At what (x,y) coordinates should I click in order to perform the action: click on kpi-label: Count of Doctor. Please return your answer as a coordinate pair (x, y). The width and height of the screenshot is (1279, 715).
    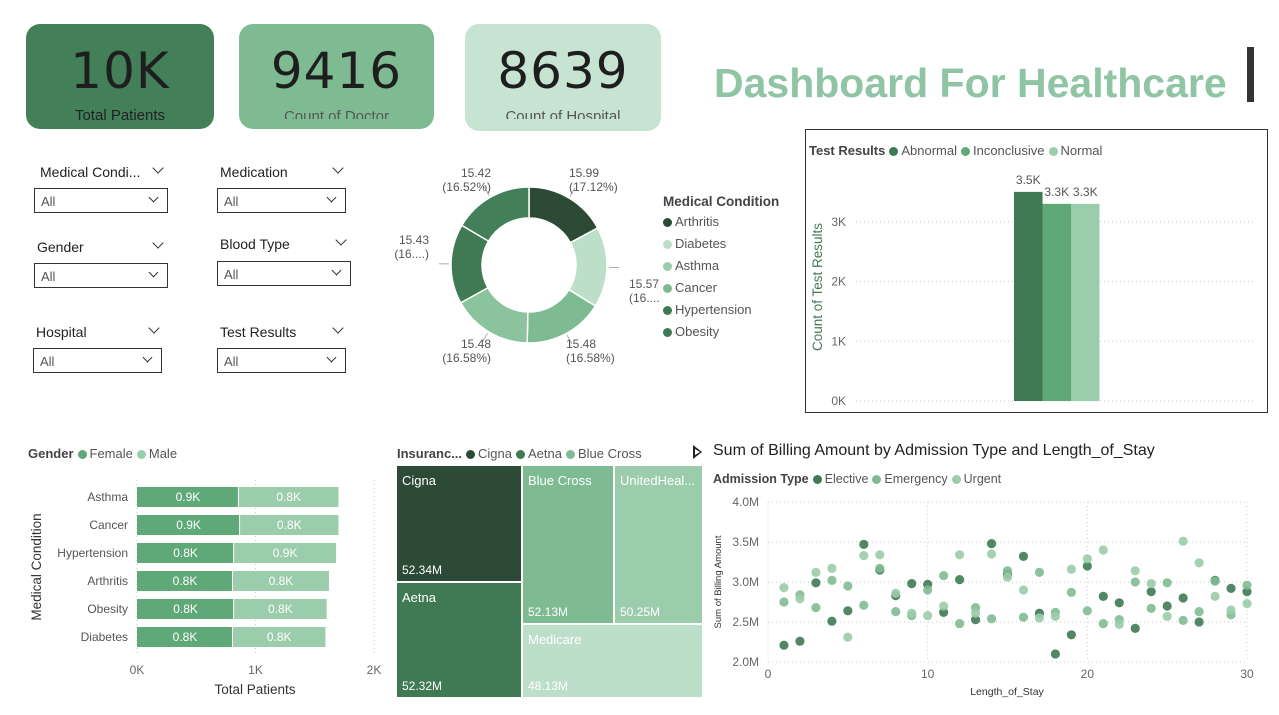
    Looking at the image, I should click on (336, 113).